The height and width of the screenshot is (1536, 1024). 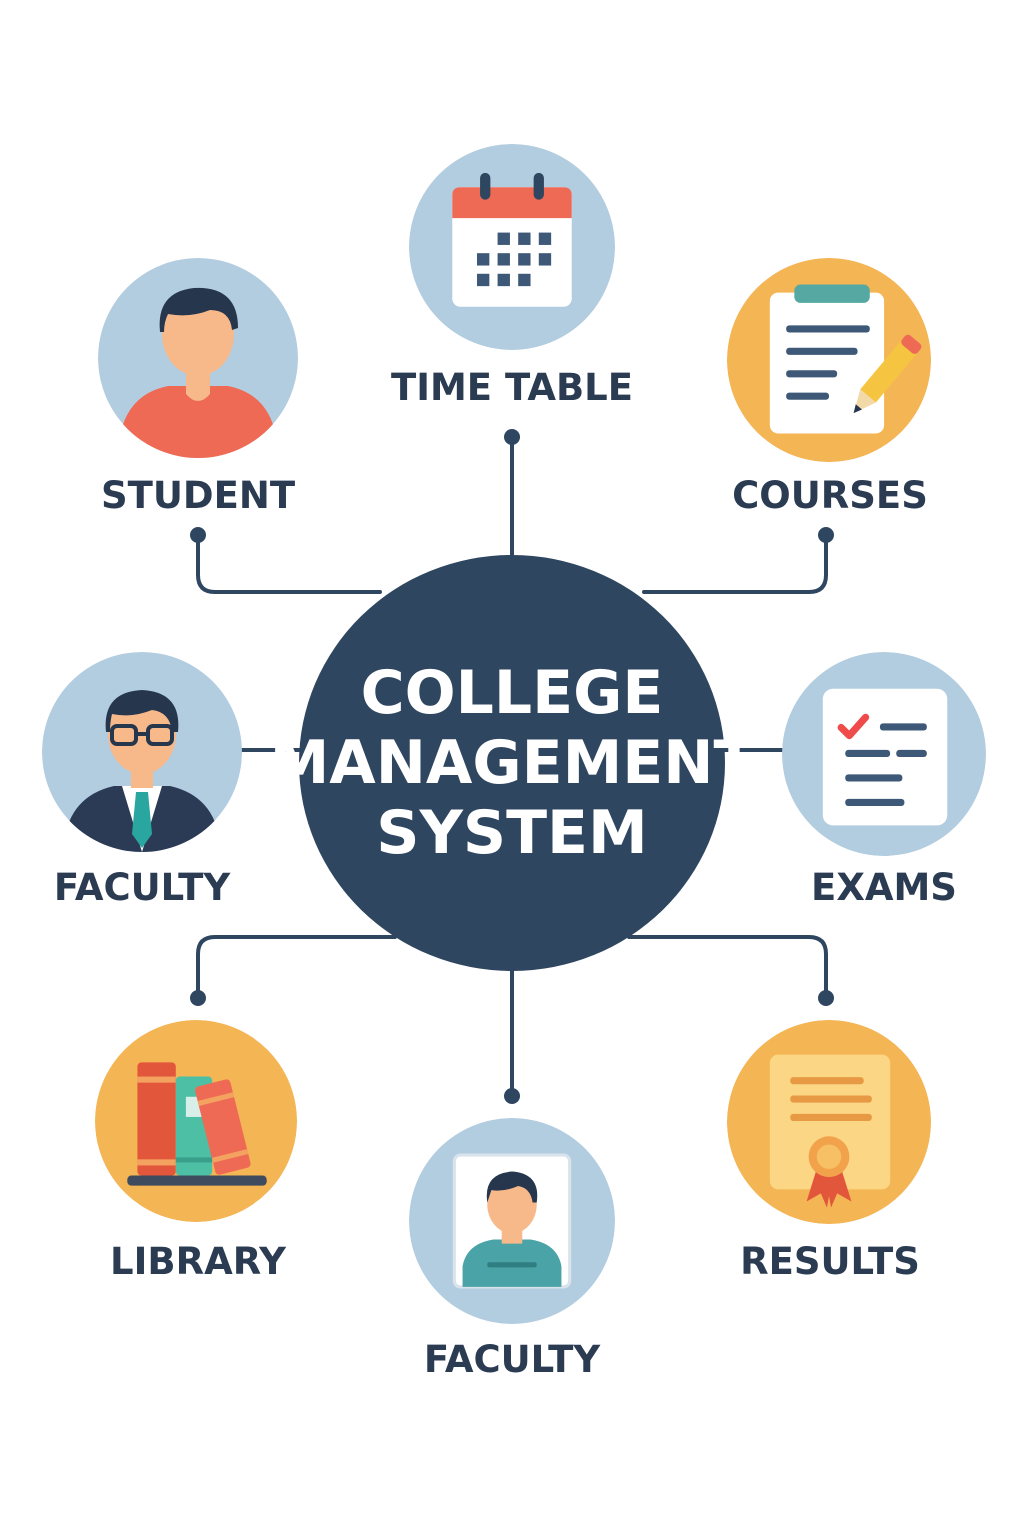 What do you see at coordinates (198, 495) in the screenshot?
I see `module-label-student: STUDENT` at bounding box center [198, 495].